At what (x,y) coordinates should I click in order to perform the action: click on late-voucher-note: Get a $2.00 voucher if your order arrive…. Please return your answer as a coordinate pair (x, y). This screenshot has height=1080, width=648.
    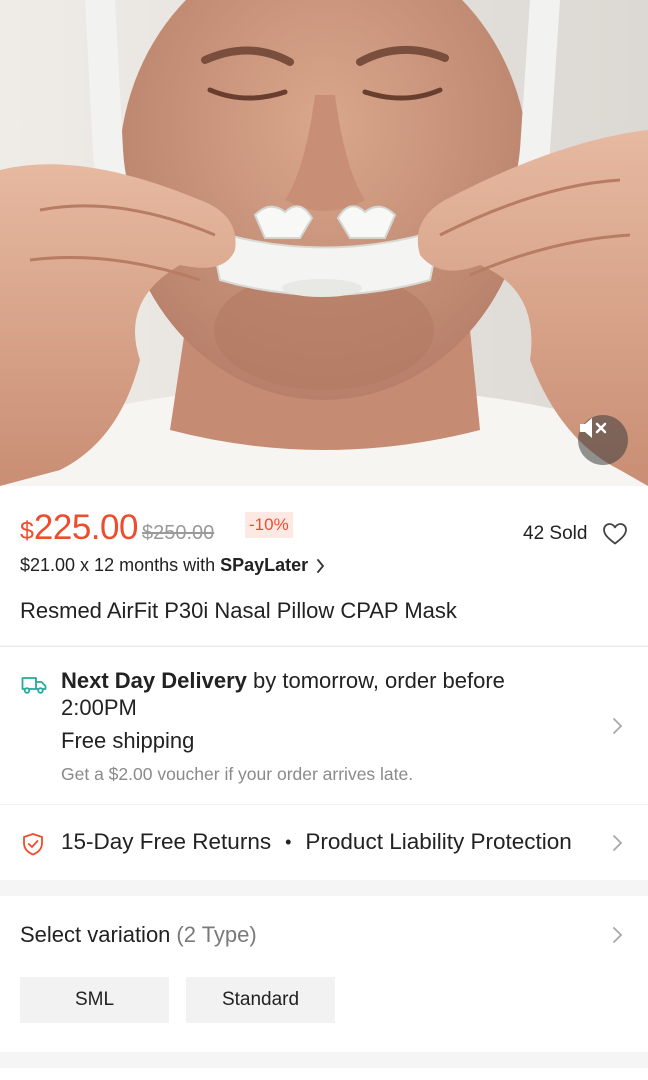
    Looking at the image, I should click on (237, 774).